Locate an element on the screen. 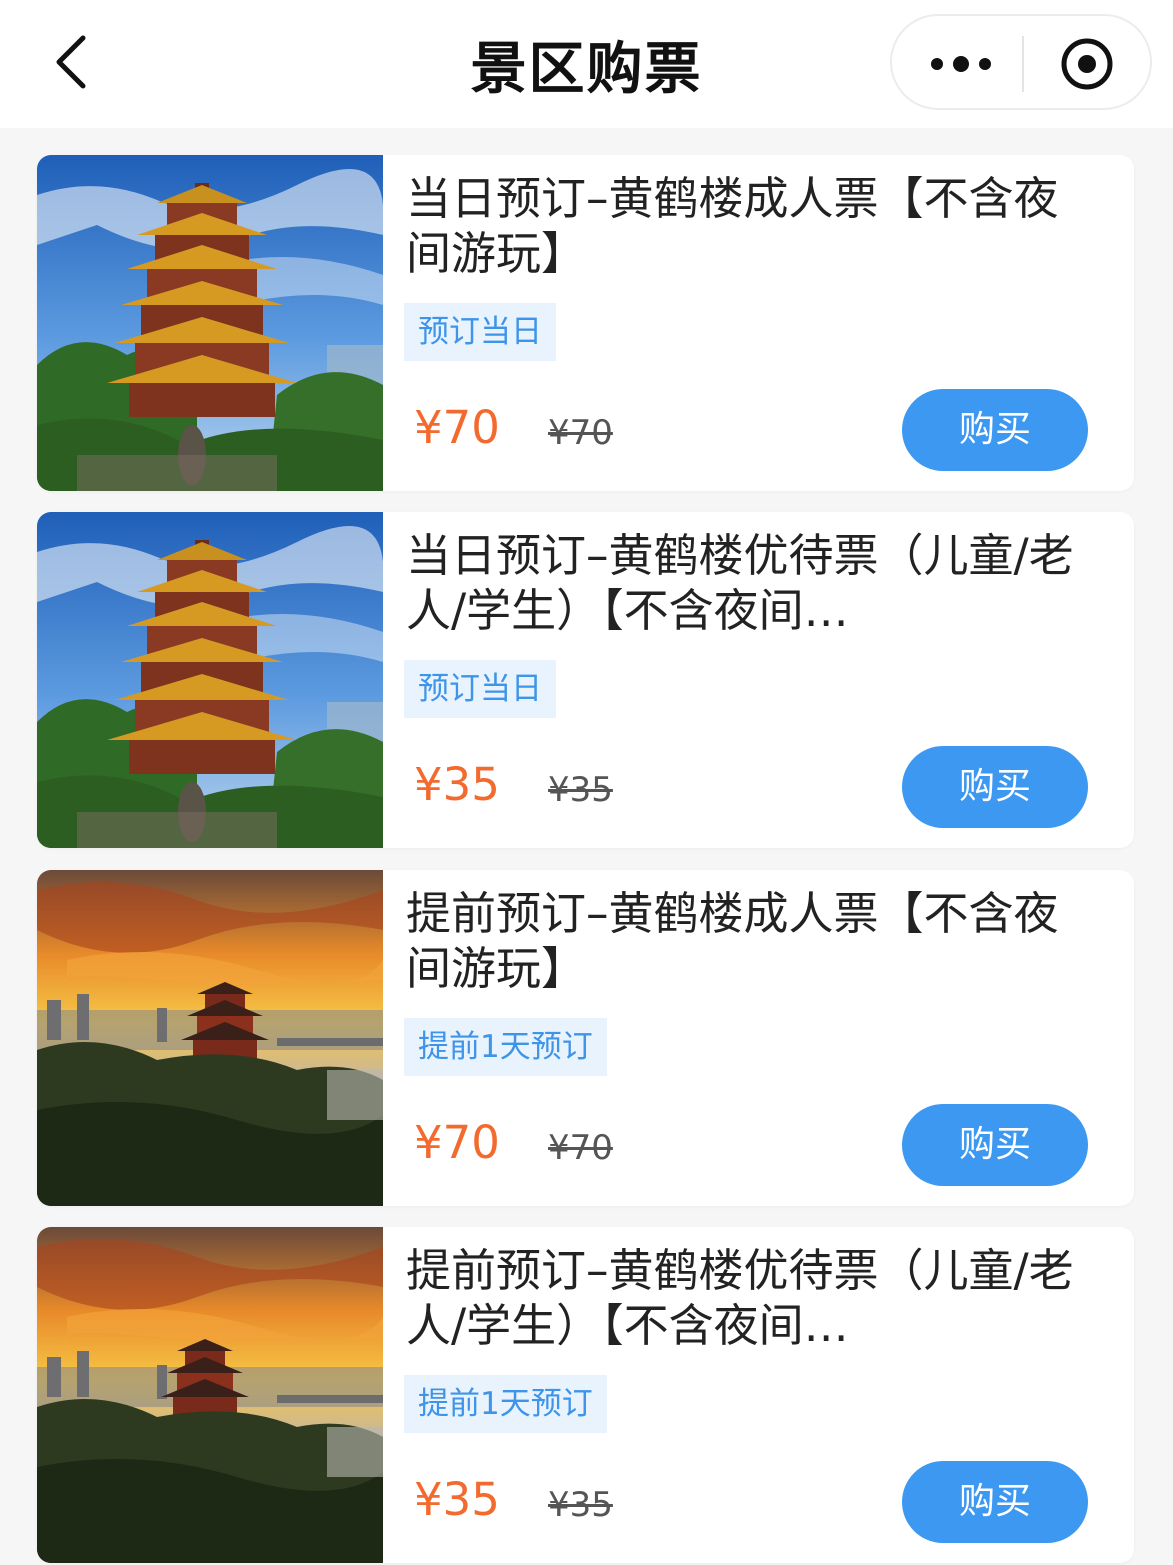 This screenshot has width=1173, height=1565. more-dots-icon is located at coordinates (961, 64).